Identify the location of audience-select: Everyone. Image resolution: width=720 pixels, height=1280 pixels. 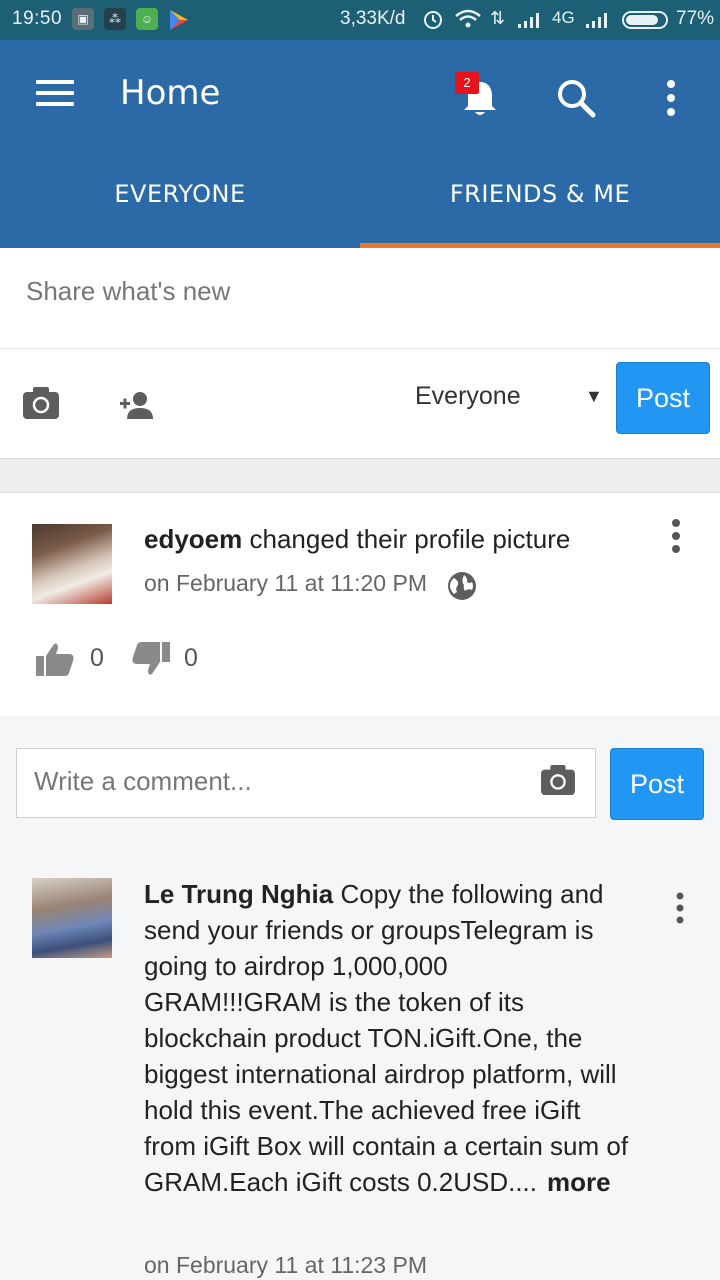
(468, 396).